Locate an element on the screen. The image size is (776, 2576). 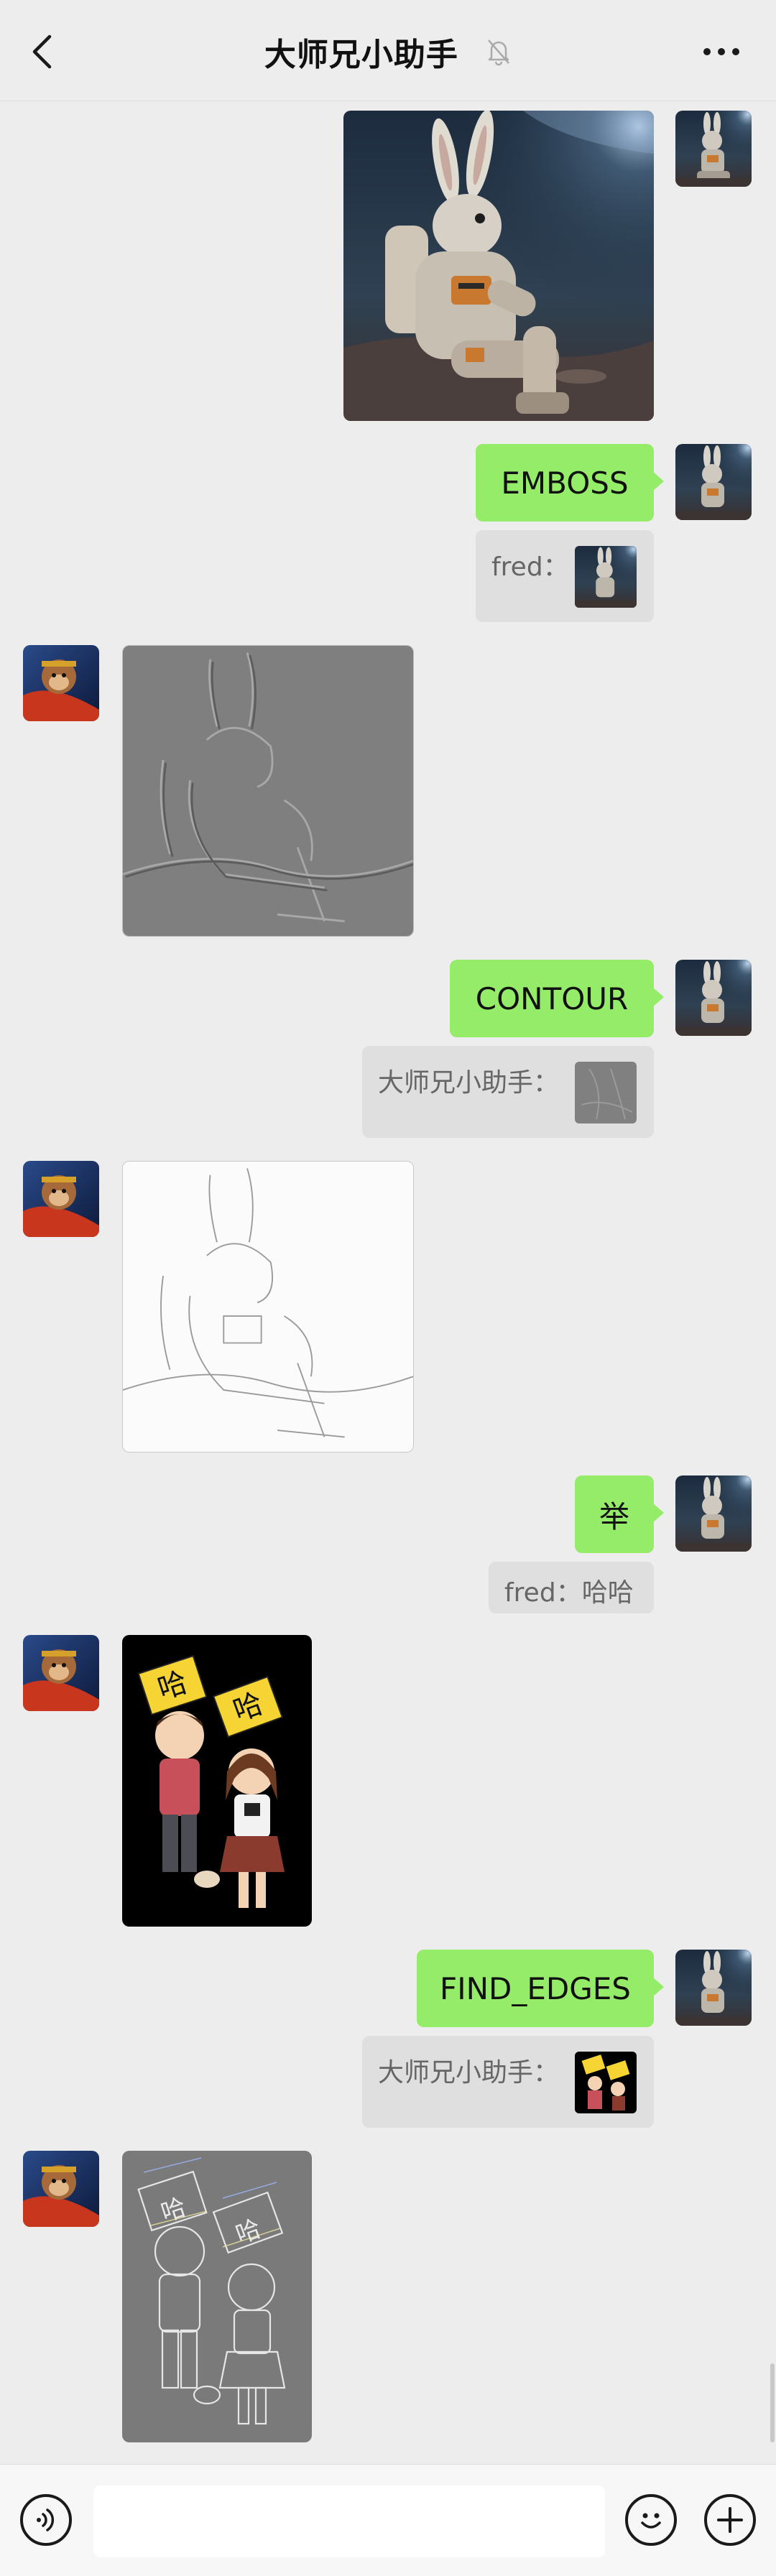
message-text: EMBOSS is located at coordinates (565, 483).